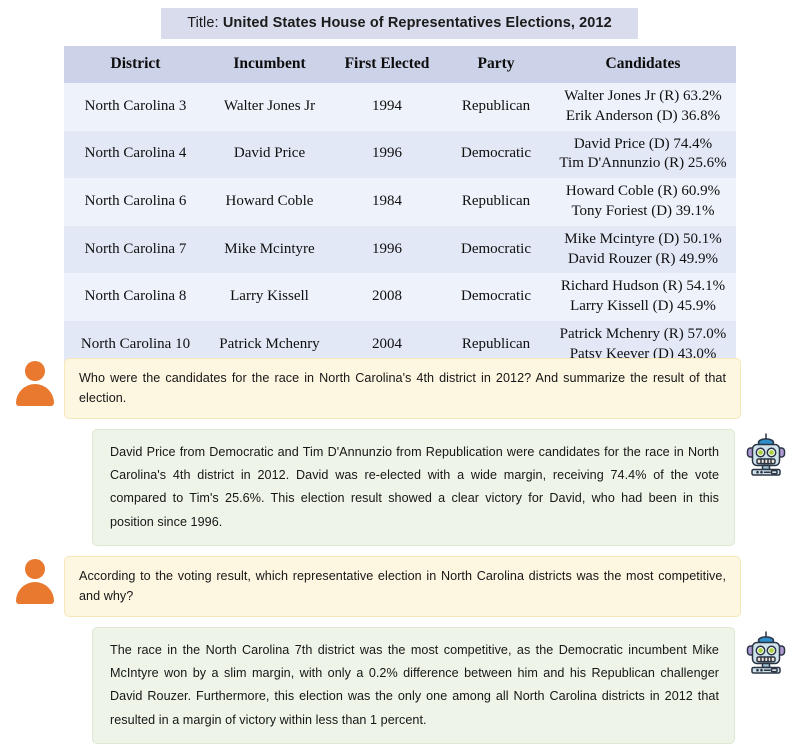 The height and width of the screenshot is (754, 799). Describe the element at coordinates (135, 107) in the screenshot. I see `cell-district: North Carolina 3` at that location.